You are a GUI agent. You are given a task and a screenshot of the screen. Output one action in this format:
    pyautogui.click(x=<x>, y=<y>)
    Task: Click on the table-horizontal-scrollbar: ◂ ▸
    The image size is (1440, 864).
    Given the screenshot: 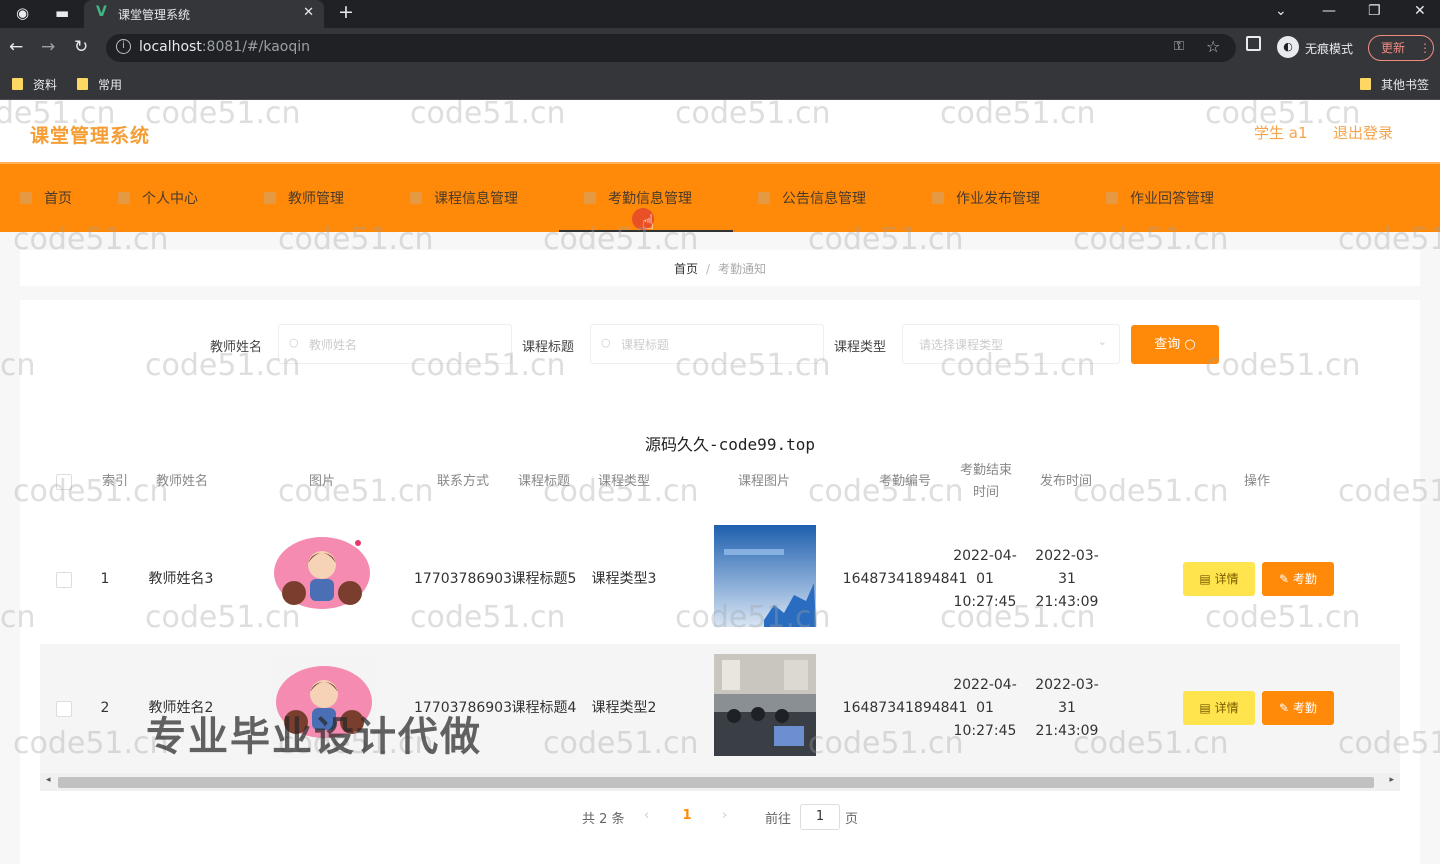 What is the action you would take?
    pyautogui.click(x=720, y=782)
    